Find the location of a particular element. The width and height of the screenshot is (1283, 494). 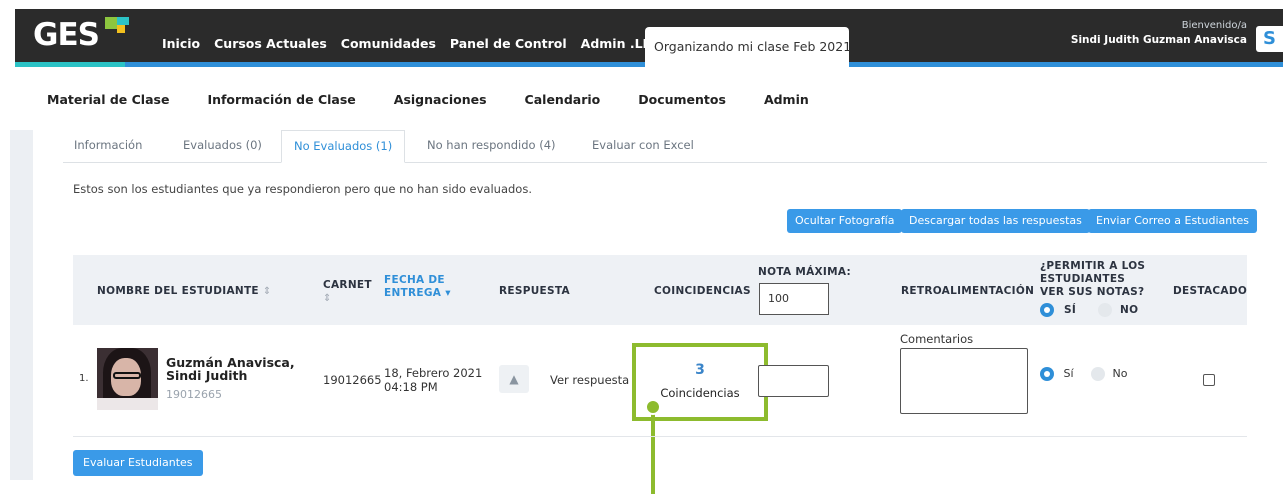

permit-all-radios: SÍ NO is located at coordinates (1089, 310).